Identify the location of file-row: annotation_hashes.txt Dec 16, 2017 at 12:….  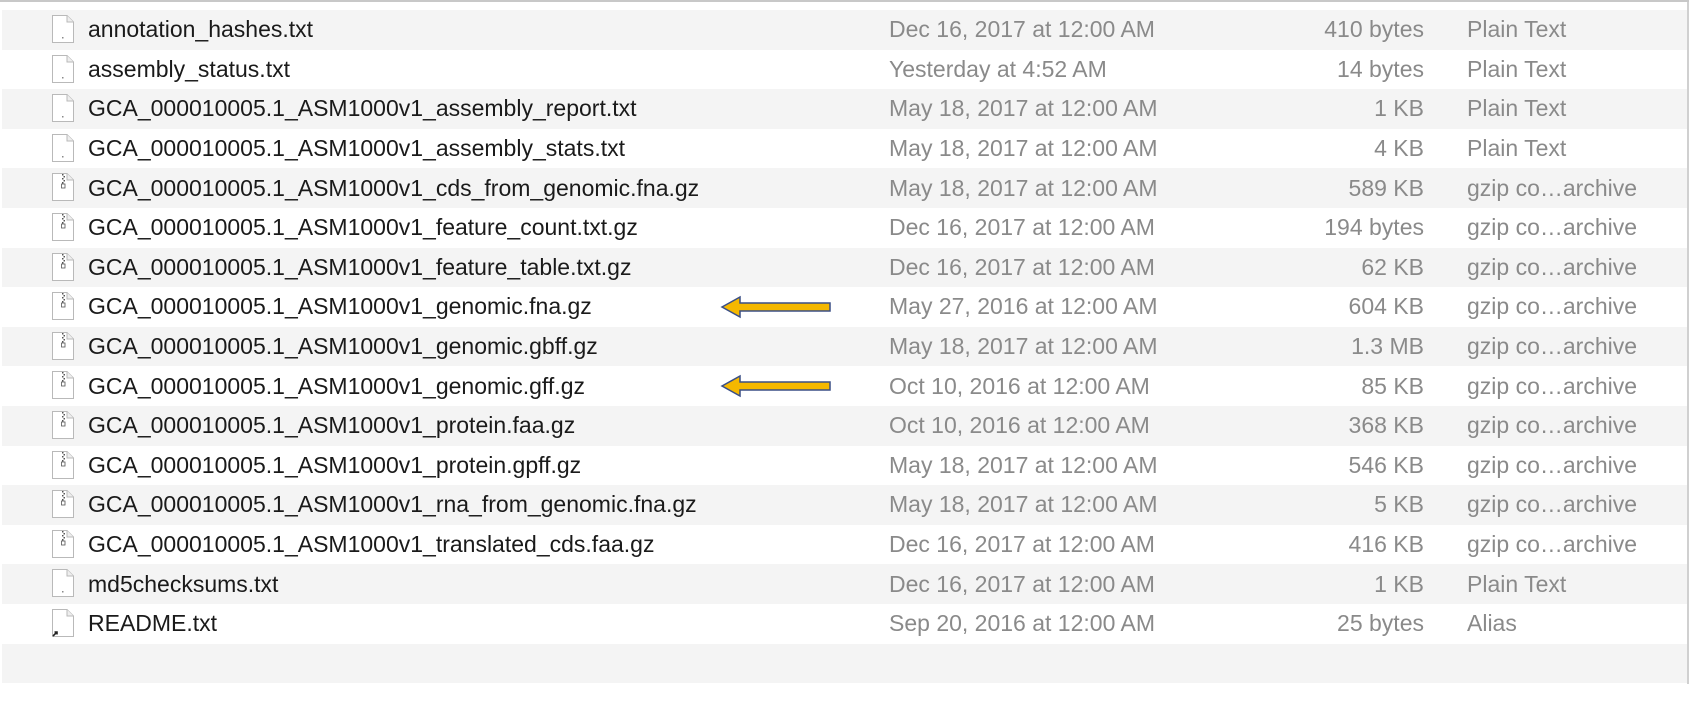
(844, 30).